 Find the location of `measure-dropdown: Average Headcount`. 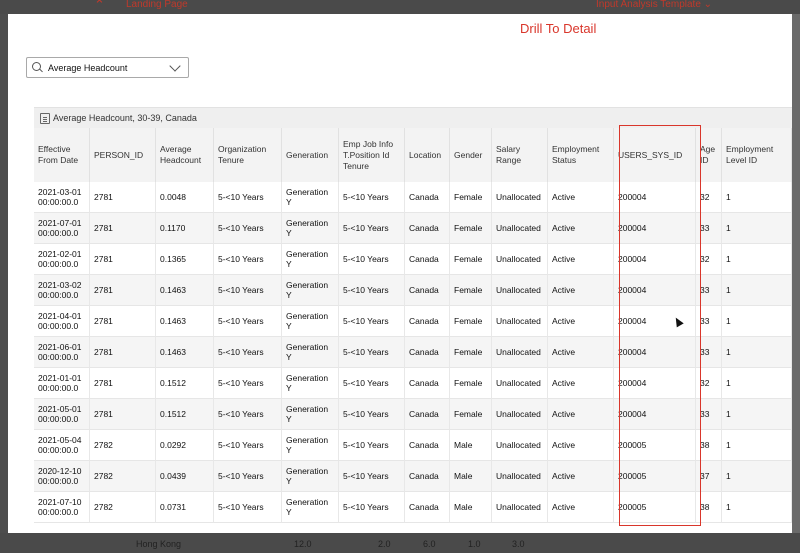

measure-dropdown: Average Headcount is located at coordinates (107, 67).